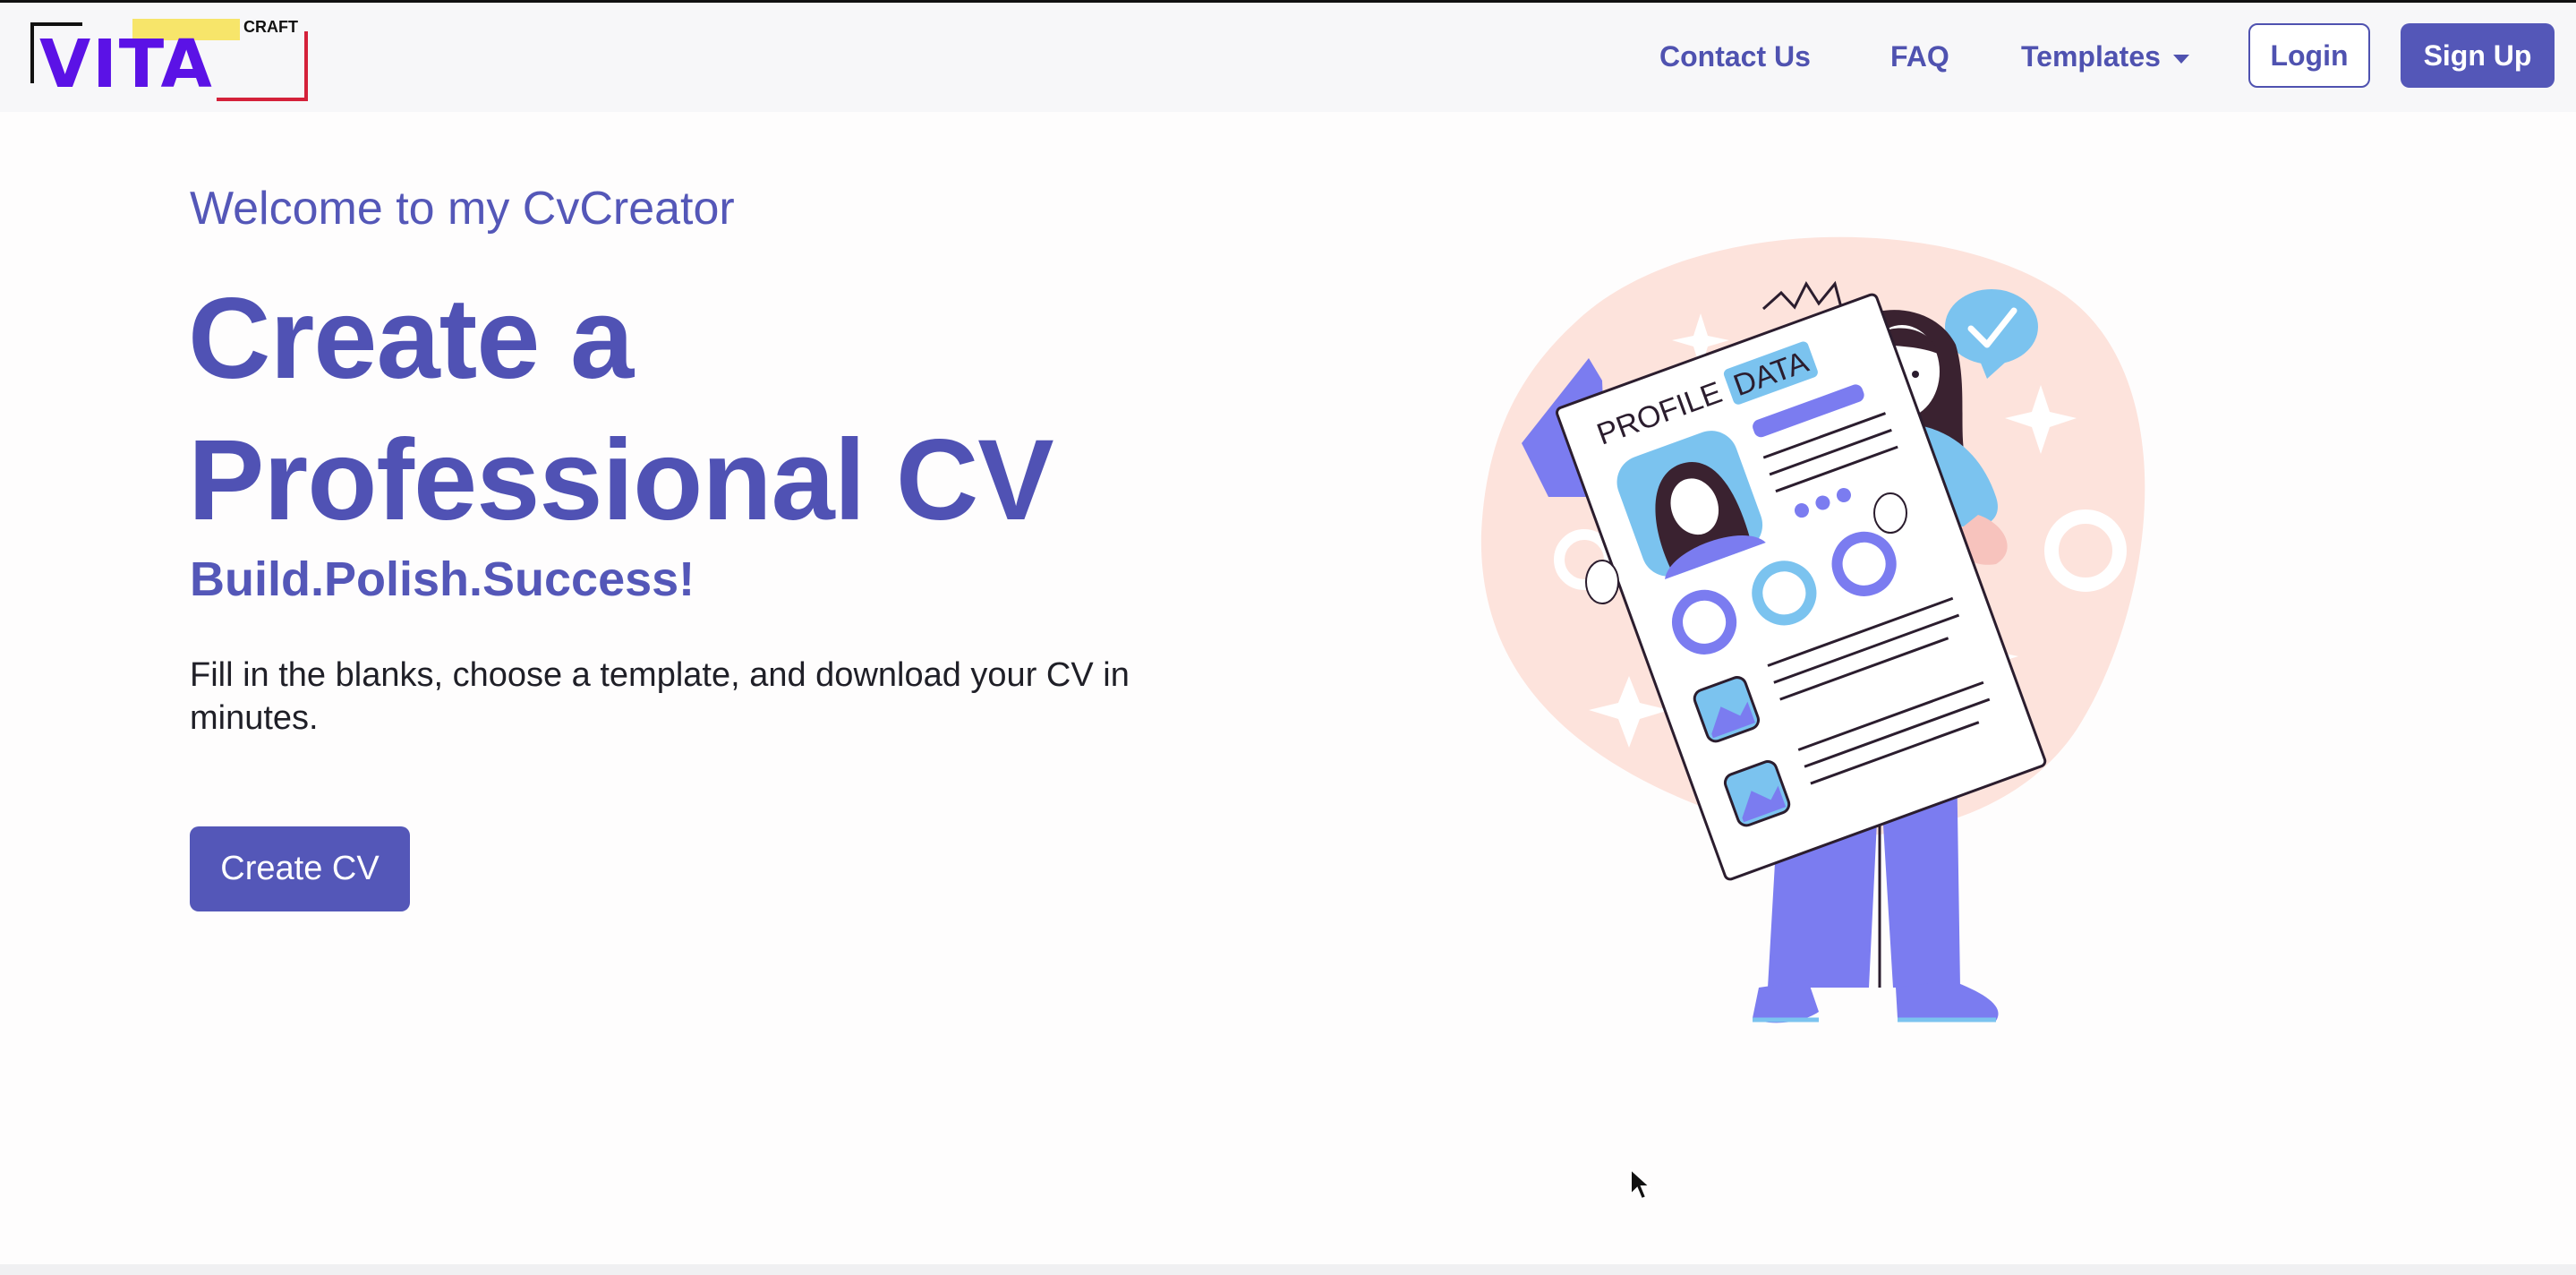  Describe the element at coordinates (1735, 56) in the screenshot. I see `nav-contact-us: Contact Us` at that location.